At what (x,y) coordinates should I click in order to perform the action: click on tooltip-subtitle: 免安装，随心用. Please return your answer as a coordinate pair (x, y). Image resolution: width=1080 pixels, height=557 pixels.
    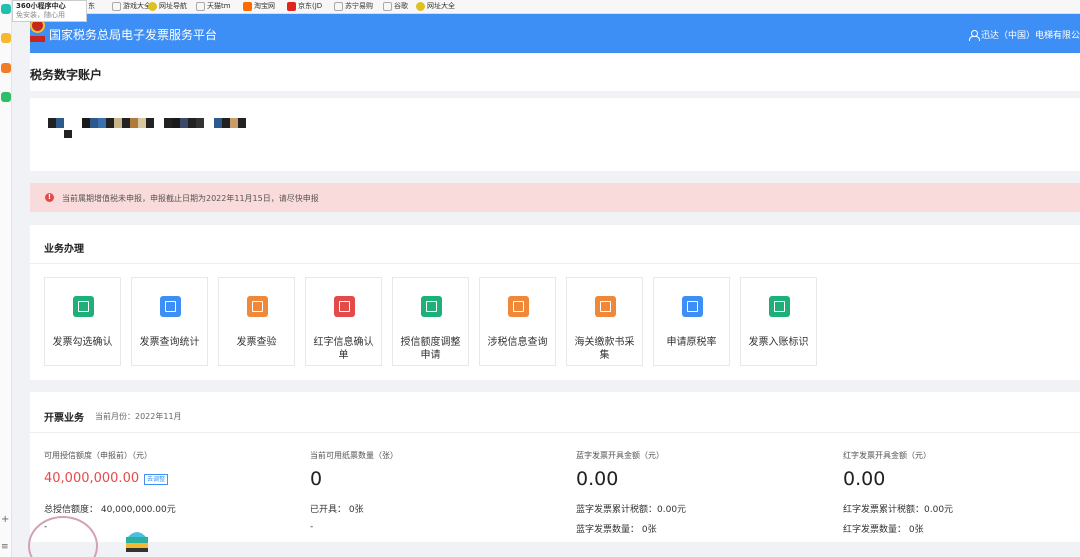
    Looking at the image, I should click on (40, 15).